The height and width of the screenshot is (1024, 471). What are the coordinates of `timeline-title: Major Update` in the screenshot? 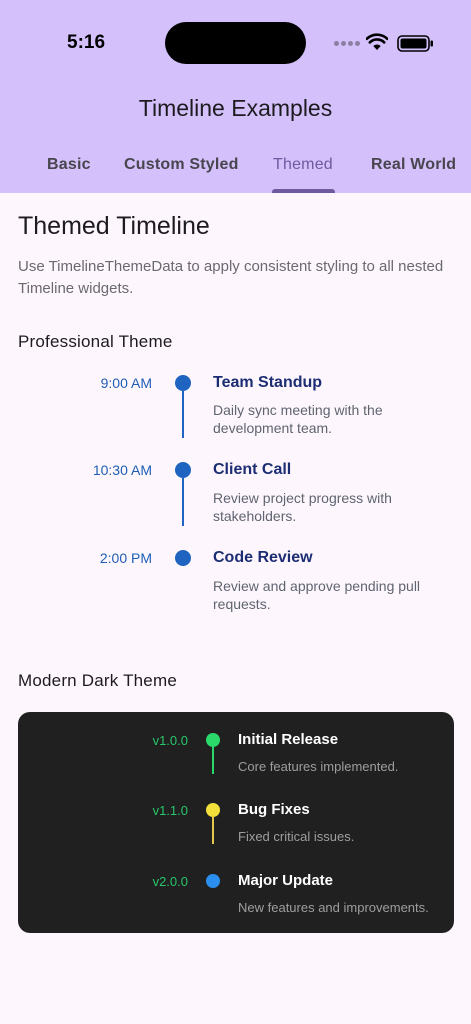 It's located at (286, 880).